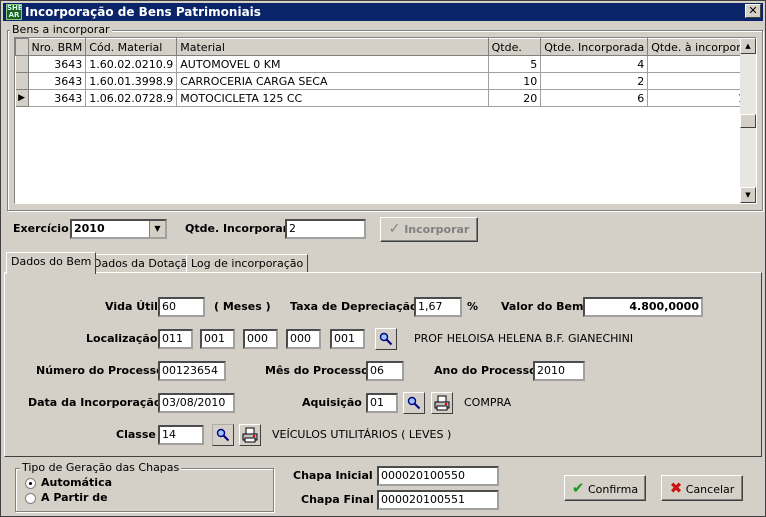 The width and height of the screenshot is (766, 517). What do you see at coordinates (702, 488) in the screenshot?
I see `cancelar-button: ✖ Cancelar` at bounding box center [702, 488].